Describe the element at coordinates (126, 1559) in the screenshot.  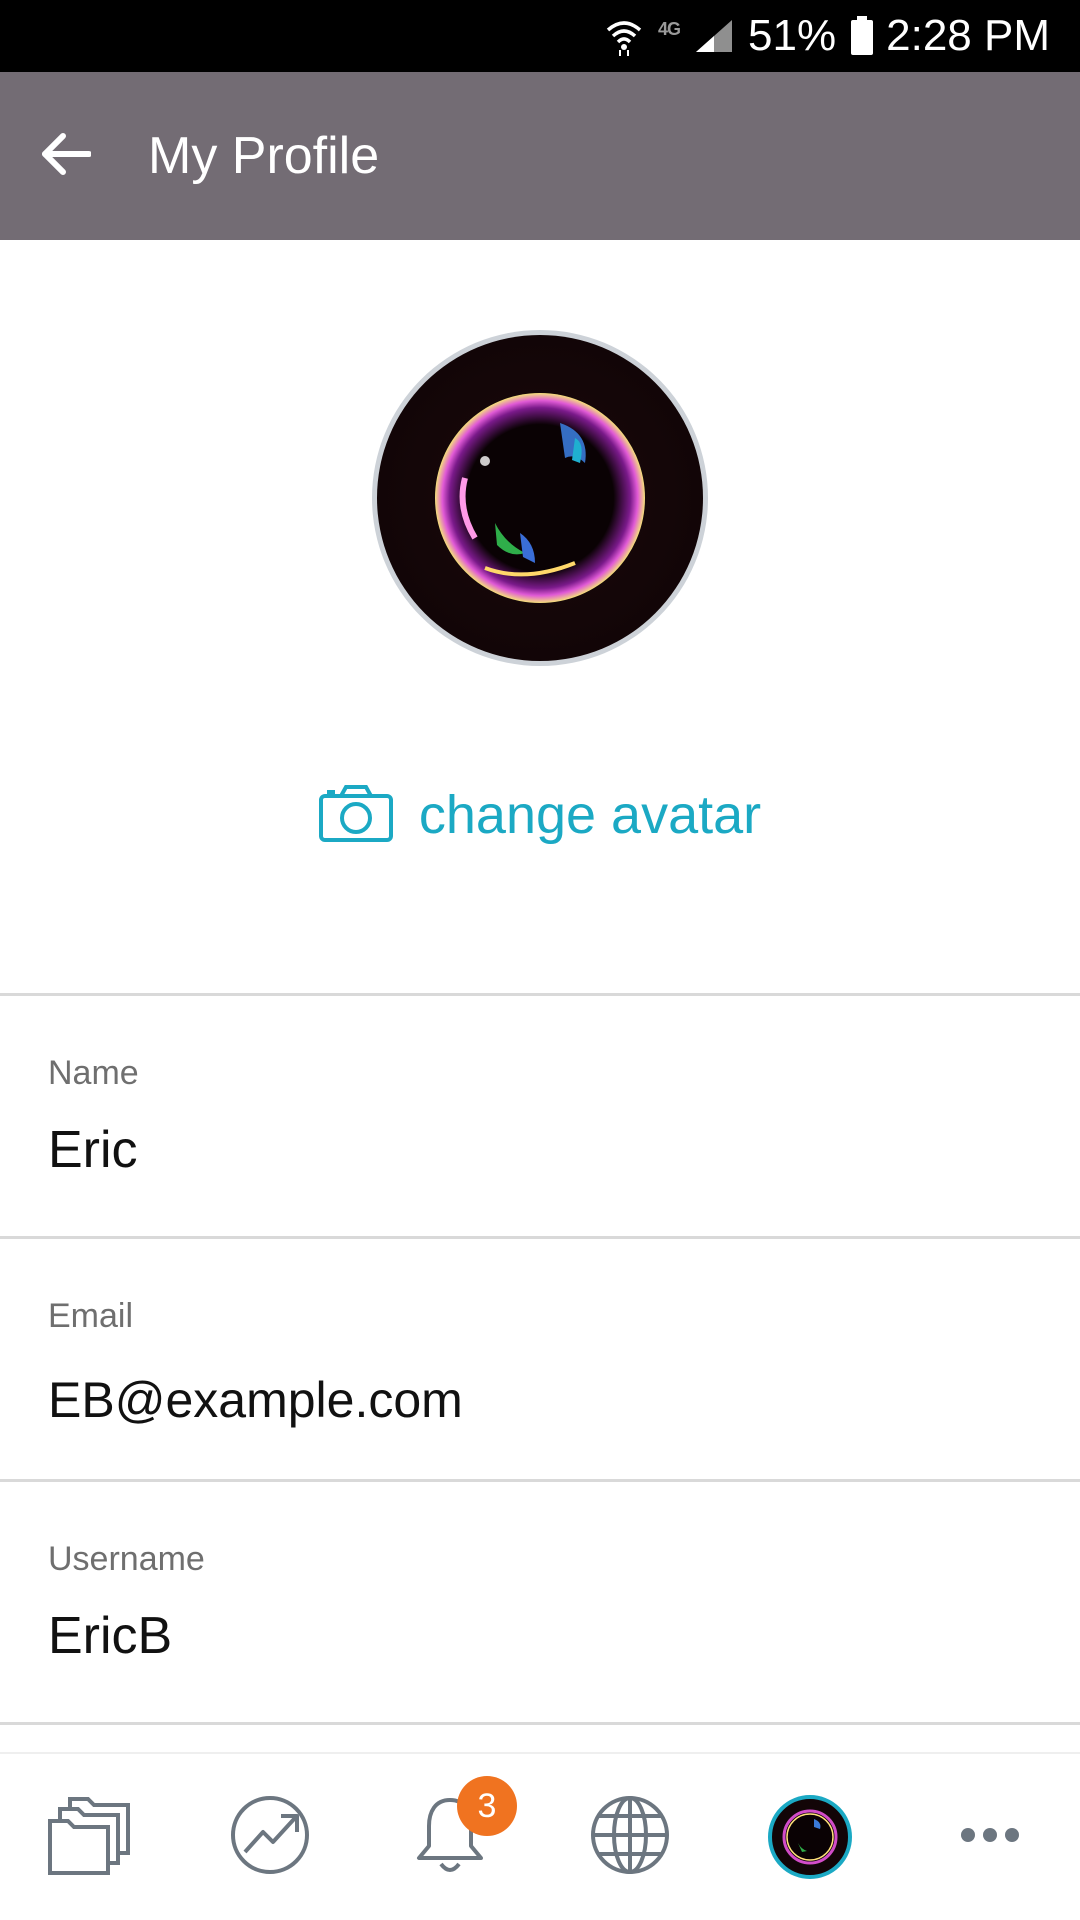
I see `username-label: Username` at that location.